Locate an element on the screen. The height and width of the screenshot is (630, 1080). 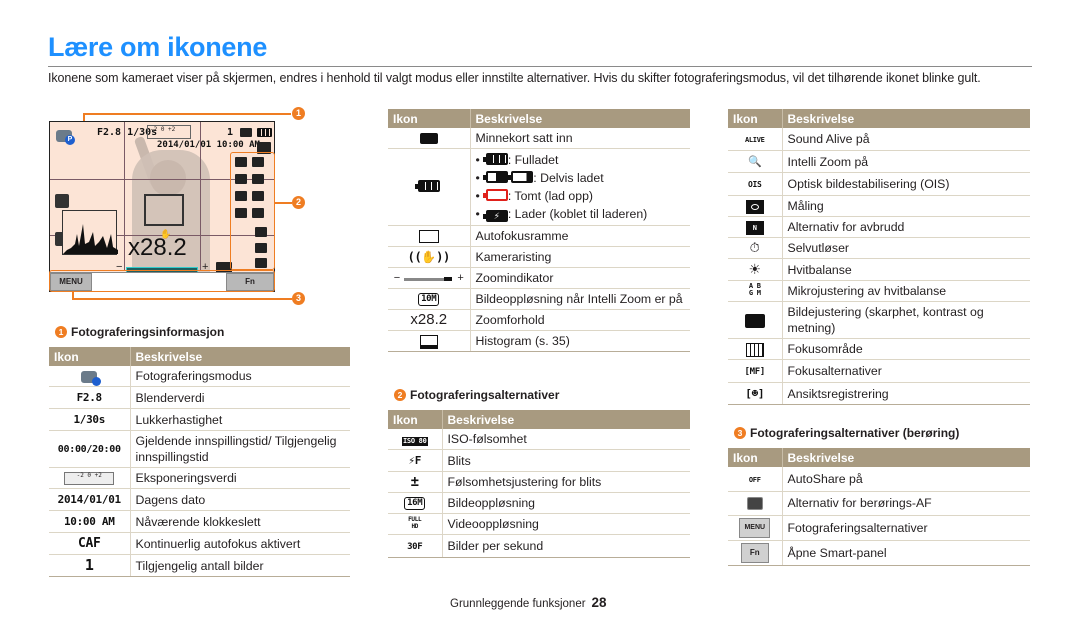
table-row: OFF AutoShare på is located at coordinates (879, 479).